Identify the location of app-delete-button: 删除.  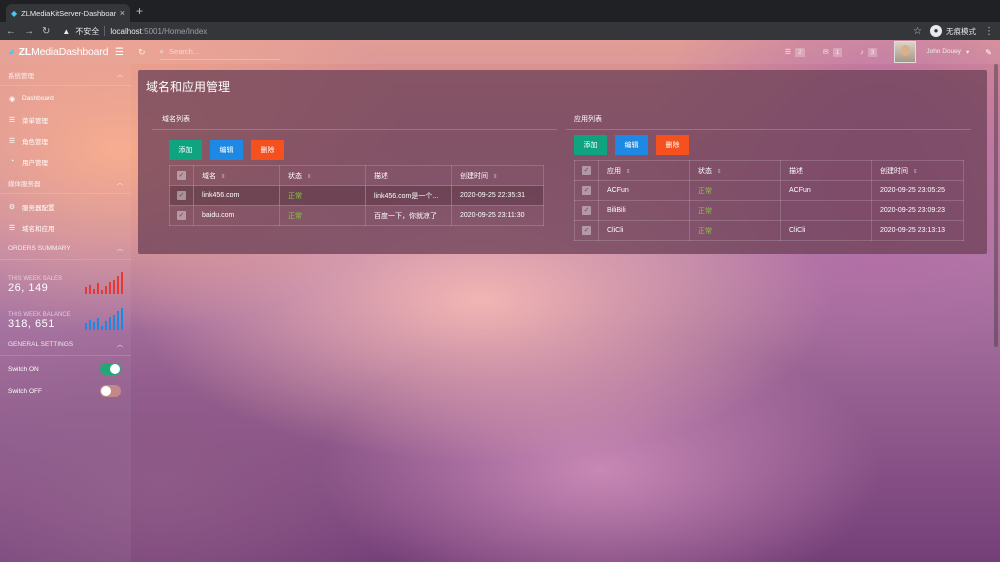
(672, 145).